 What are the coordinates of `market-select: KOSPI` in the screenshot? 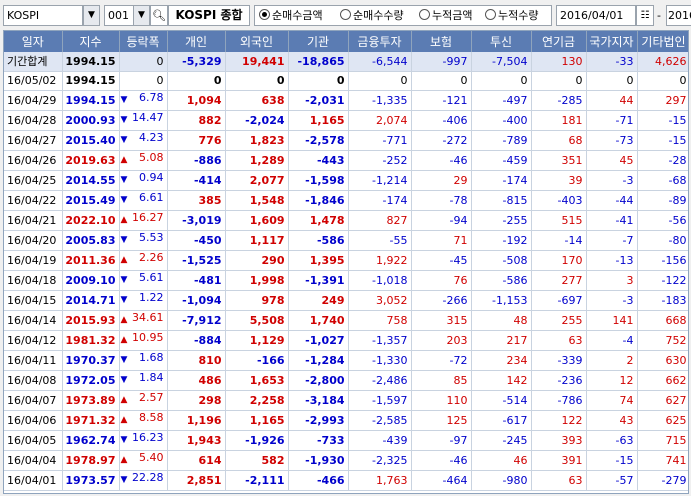 It's located at (43, 15).